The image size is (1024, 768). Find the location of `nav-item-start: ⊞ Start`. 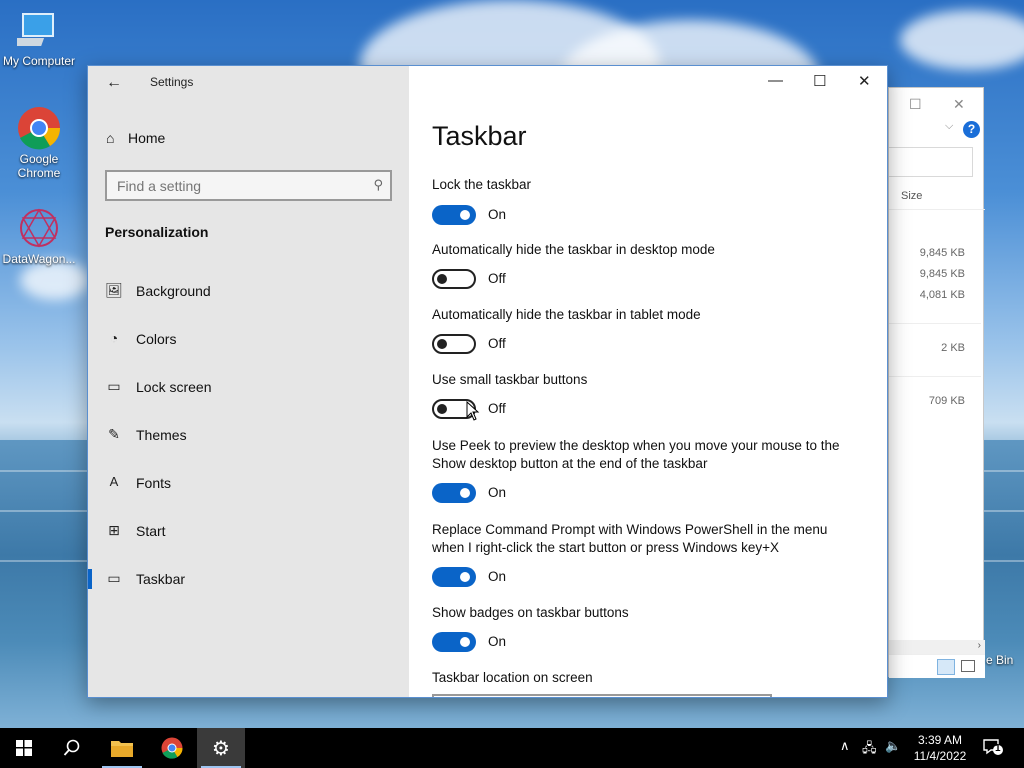

nav-item-start: ⊞ Start is located at coordinates (248, 531).